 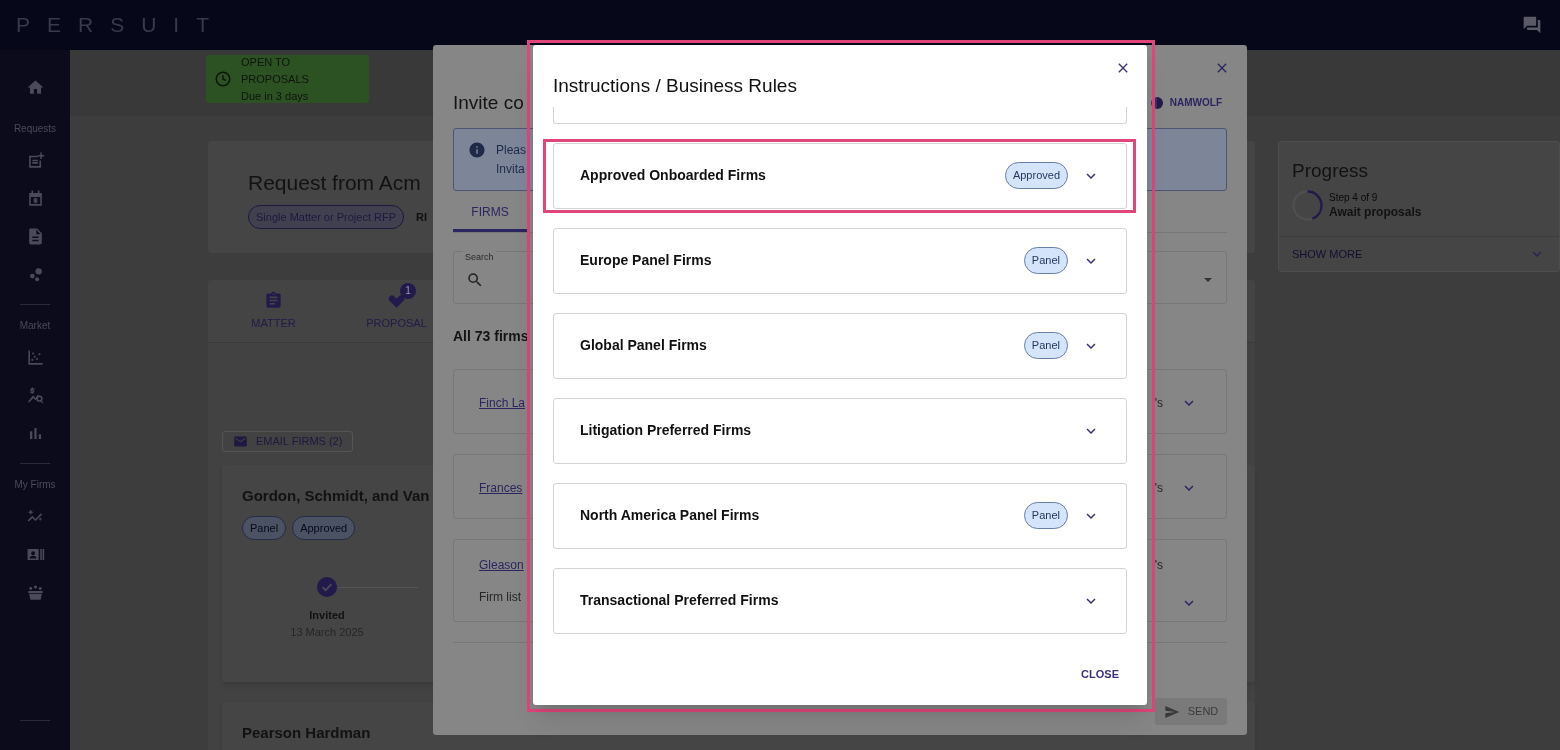 What do you see at coordinates (840, 260) in the screenshot?
I see `rule-group-card: Europe Panel Firms Panel` at bounding box center [840, 260].